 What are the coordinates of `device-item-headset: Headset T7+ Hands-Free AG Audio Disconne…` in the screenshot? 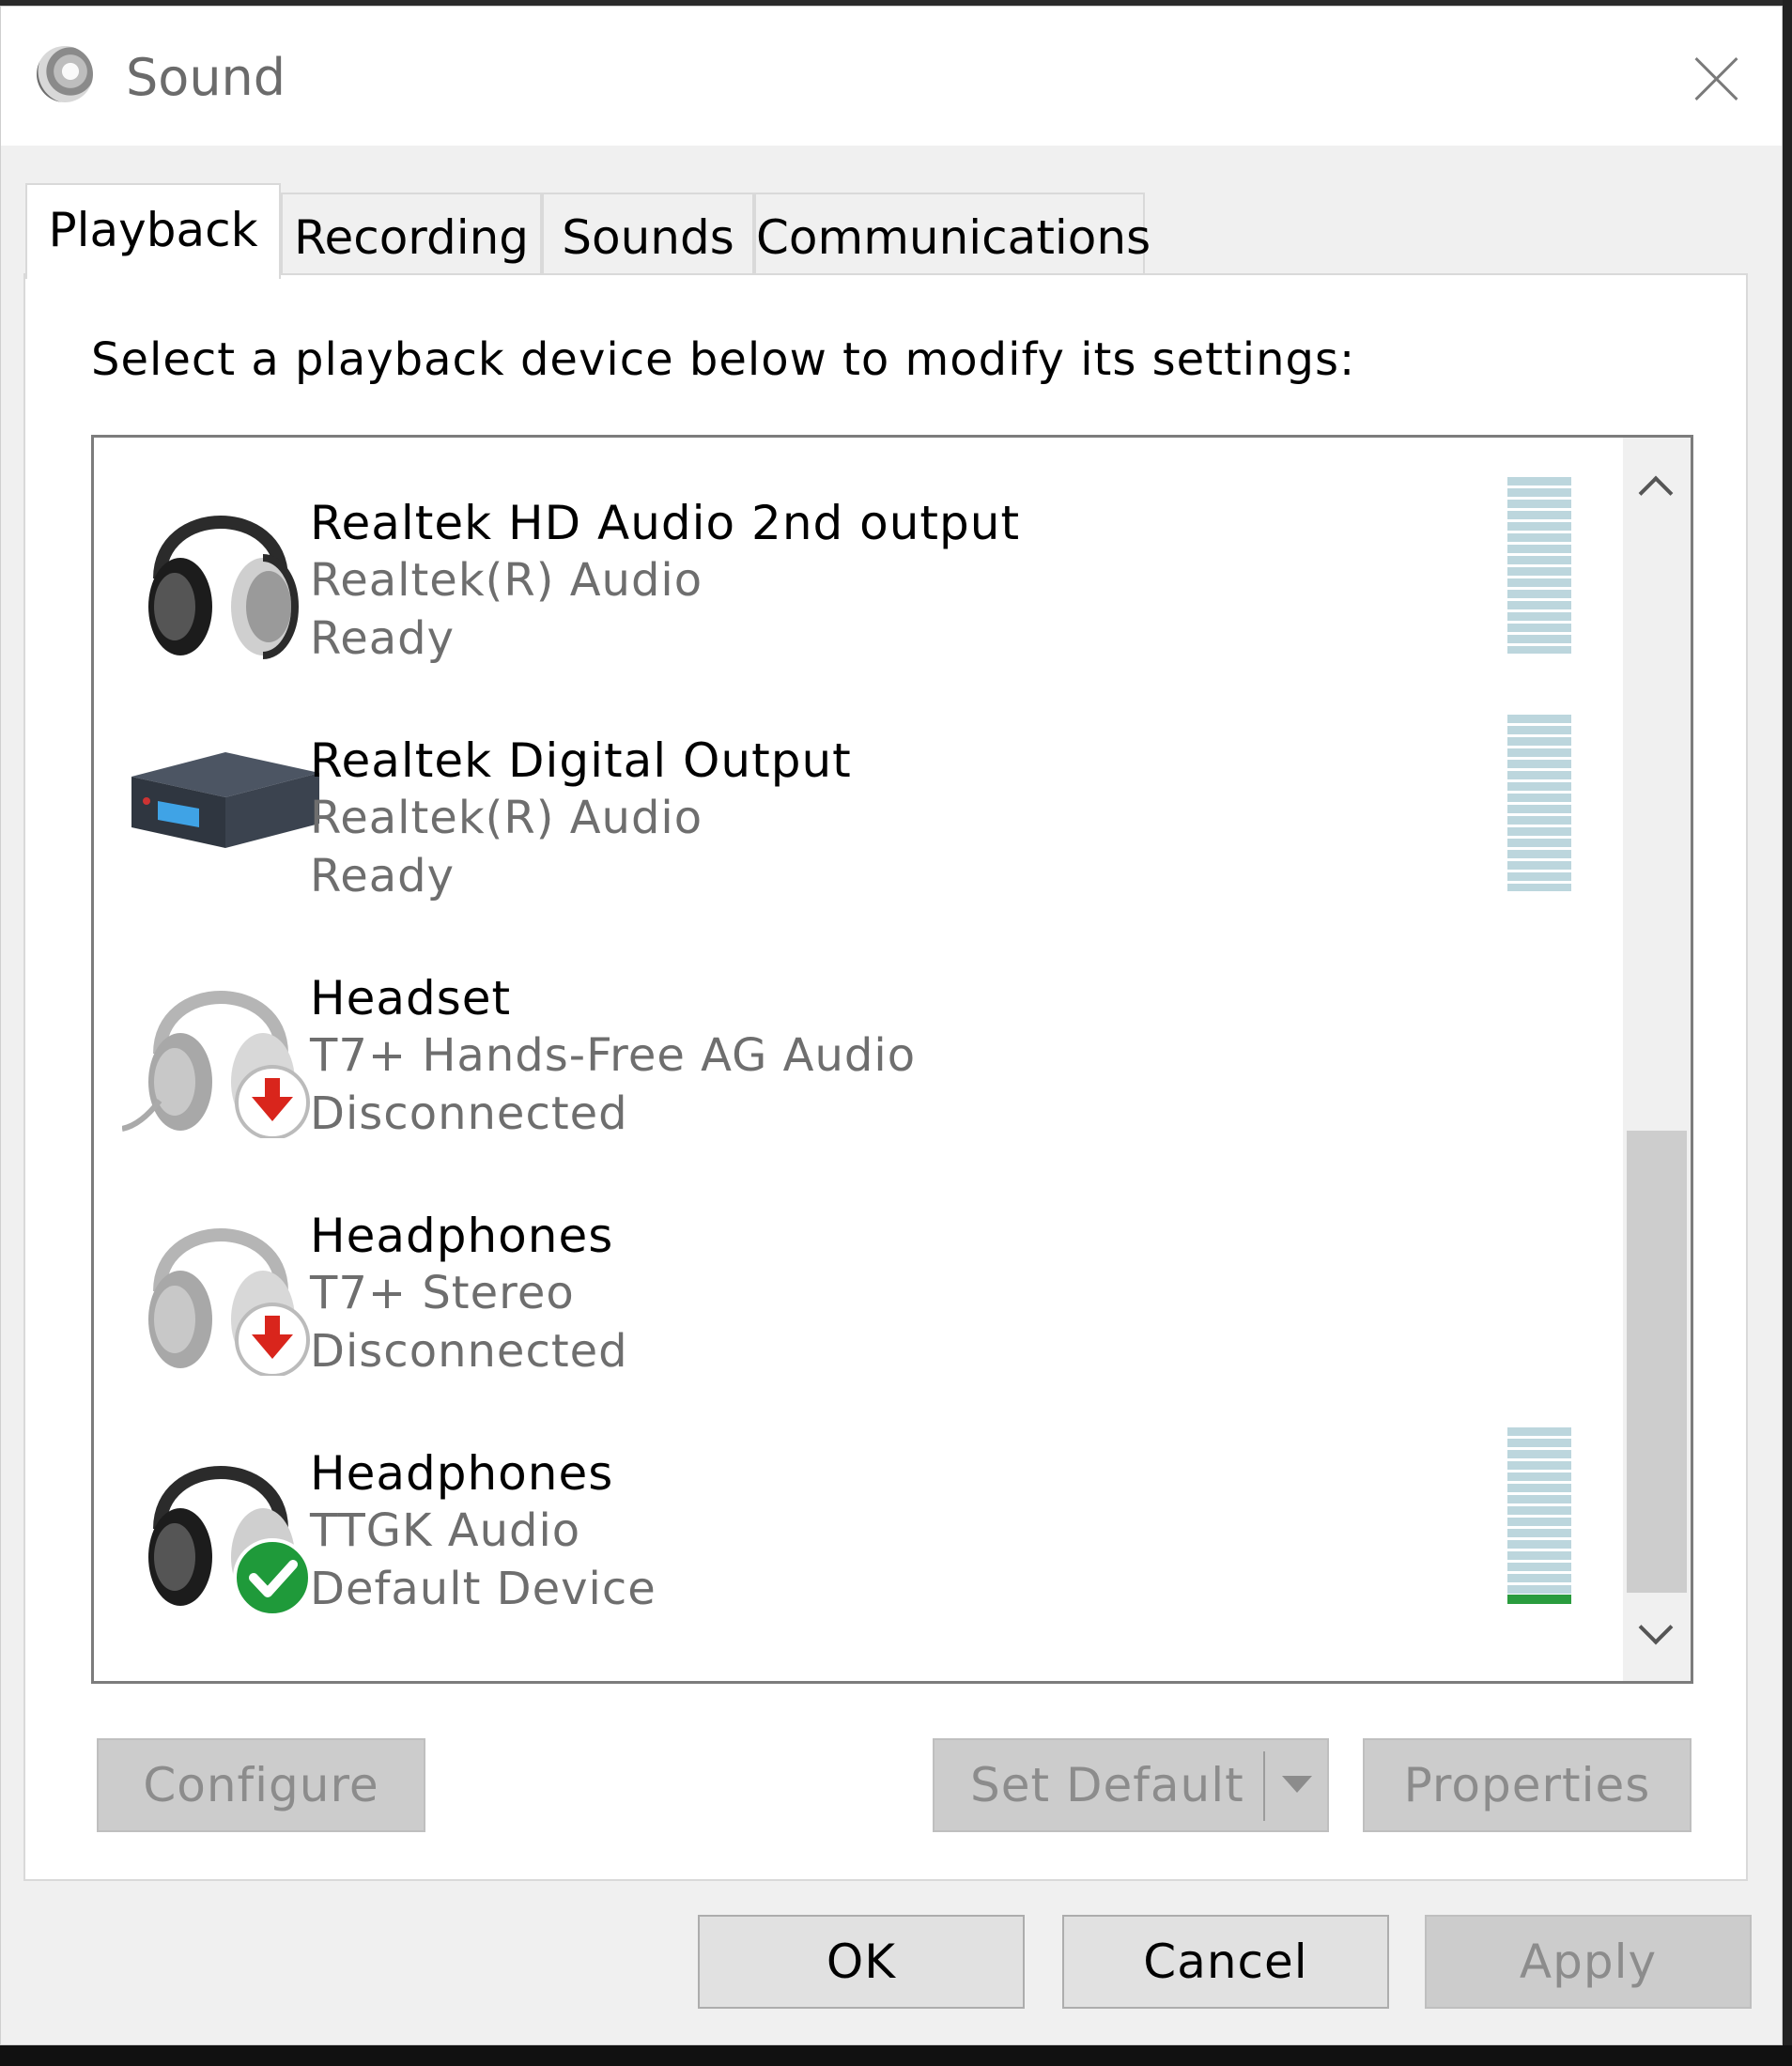 It's located at (835, 1040).